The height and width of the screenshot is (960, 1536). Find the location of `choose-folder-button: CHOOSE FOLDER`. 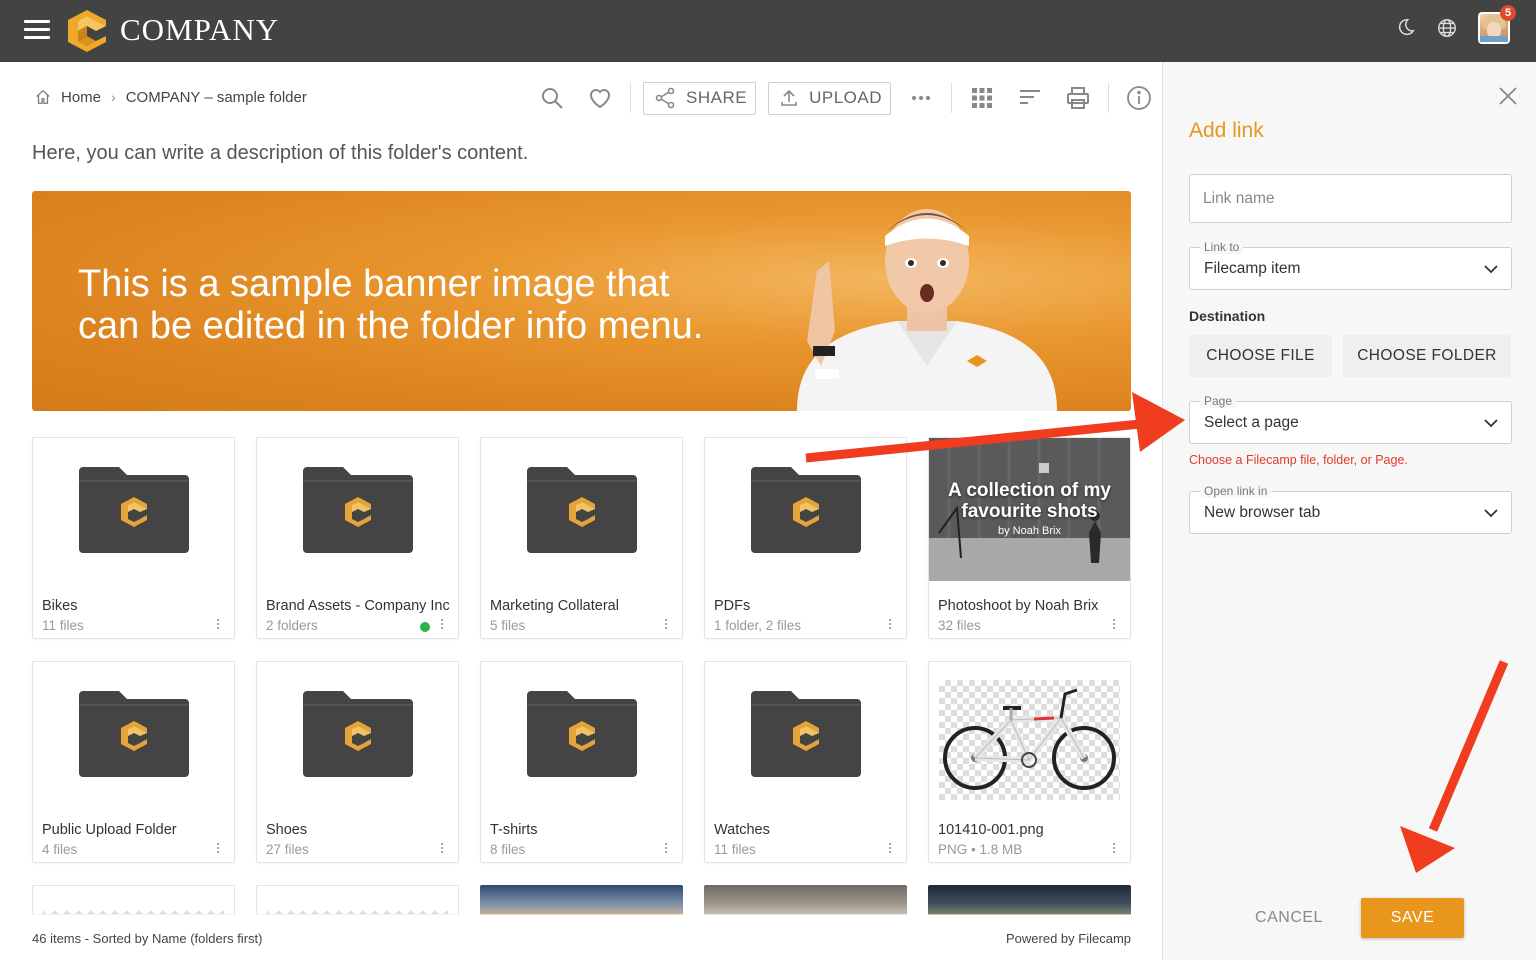

choose-folder-button: CHOOSE FOLDER is located at coordinates (1427, 356).